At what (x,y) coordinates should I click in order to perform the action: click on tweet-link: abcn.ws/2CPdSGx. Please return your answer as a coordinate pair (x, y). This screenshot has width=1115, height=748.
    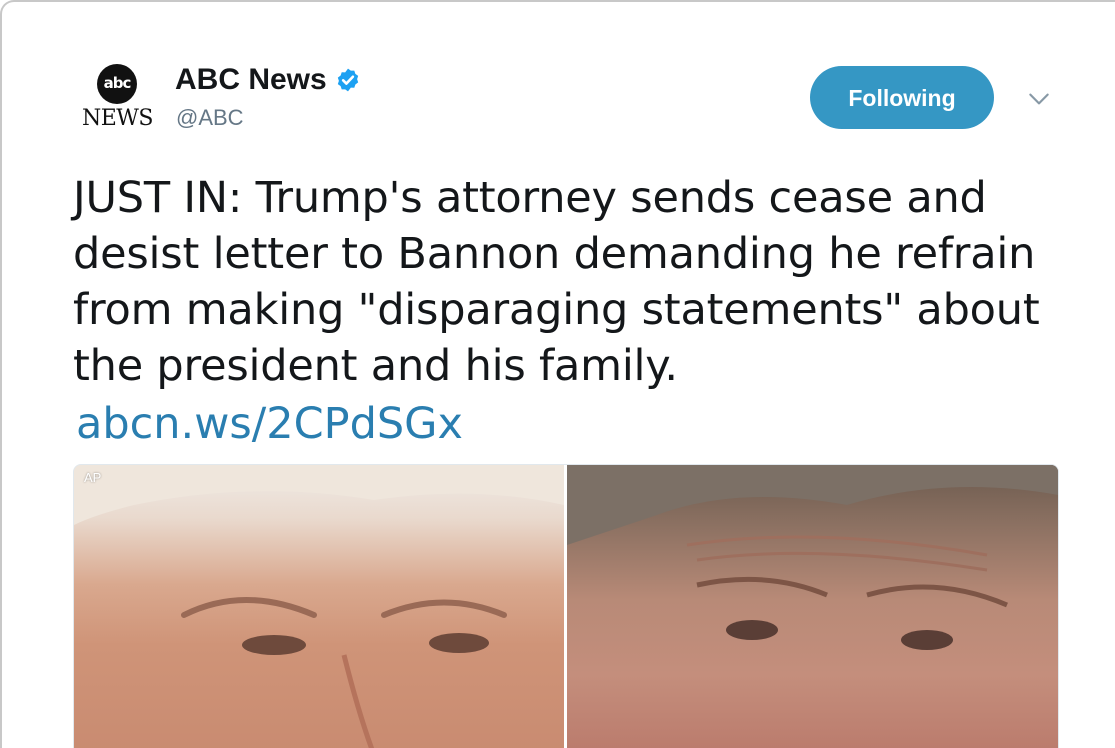
    Looking at the image, I should click on (269, 424).